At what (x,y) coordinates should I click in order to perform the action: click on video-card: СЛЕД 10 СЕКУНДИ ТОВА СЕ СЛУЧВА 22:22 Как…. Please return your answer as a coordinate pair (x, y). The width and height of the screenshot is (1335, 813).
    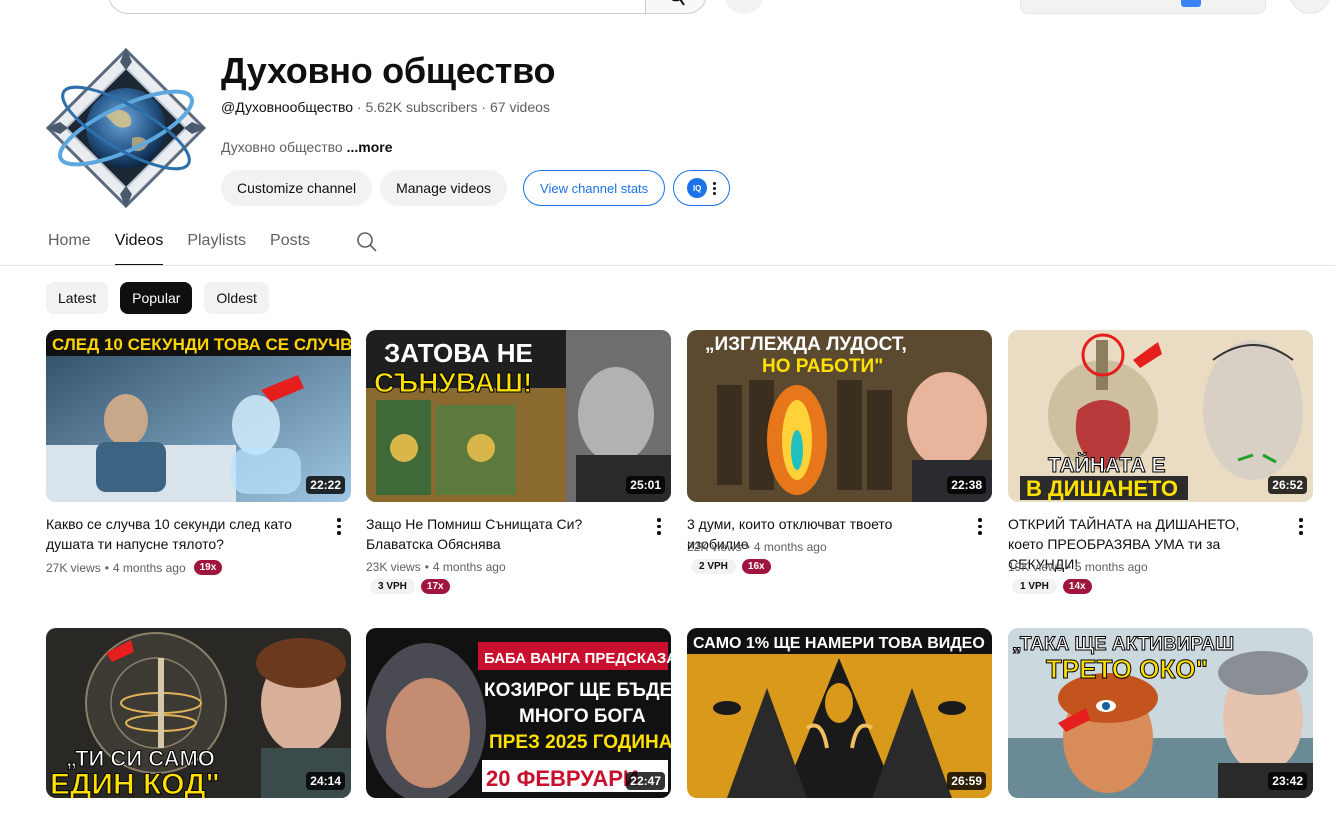
    Looking at the image, I should click on (198, 452).